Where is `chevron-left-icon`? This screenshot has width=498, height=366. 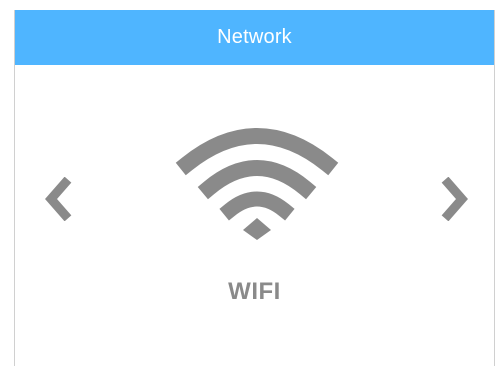 chevron-left-icon is located at coordinates (58, 199).